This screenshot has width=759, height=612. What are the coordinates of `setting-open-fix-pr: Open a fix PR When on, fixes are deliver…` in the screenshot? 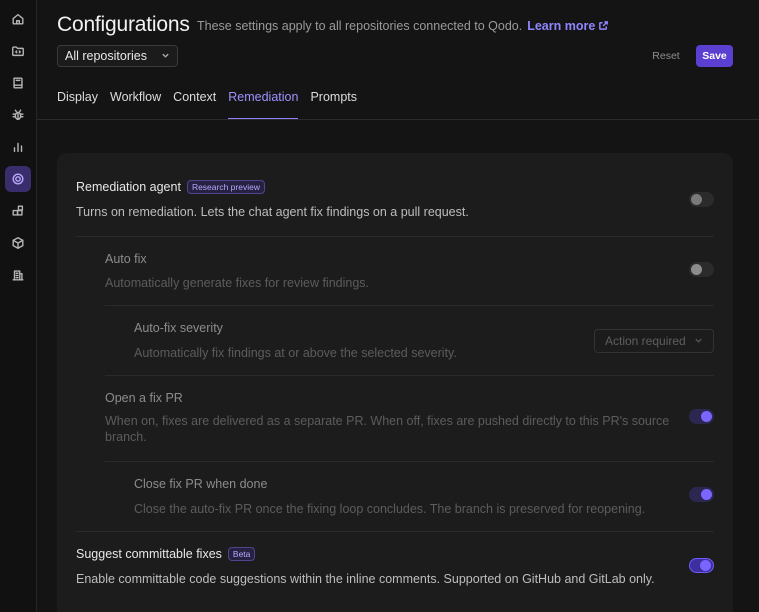 It's located at (395, 418).